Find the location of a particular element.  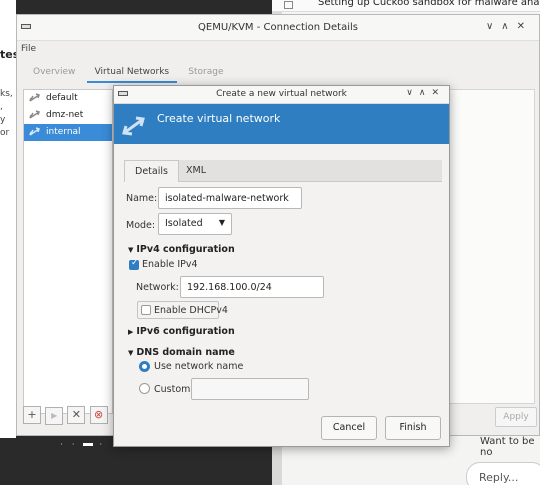

tab-storage: Storage is located at coordinates (205, 72).